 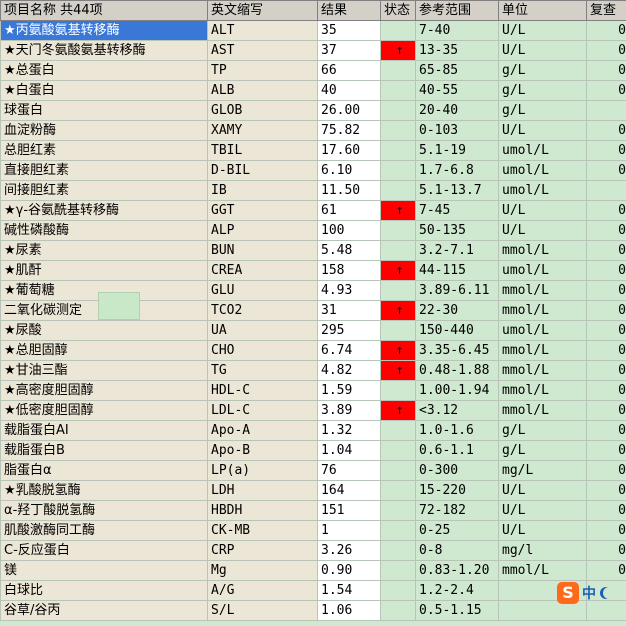 What do you see at coordinates (457, 410) in the screenshot?
I see `cell-range: <3.12` at bounding box center [457, 410].